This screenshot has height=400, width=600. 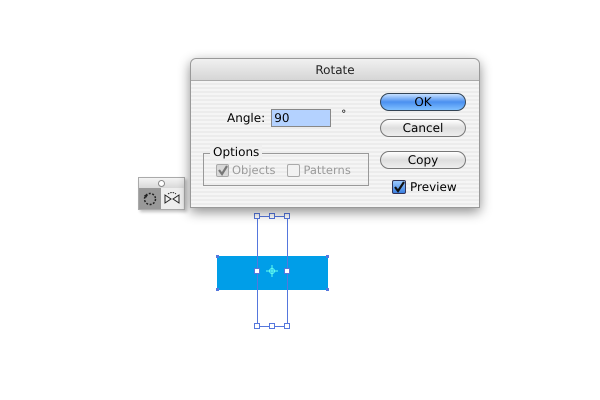 What do you see at coordinates (423, 102) in the screenshot?
I see `dialog-button: OK` at bounding box center [423, 102].